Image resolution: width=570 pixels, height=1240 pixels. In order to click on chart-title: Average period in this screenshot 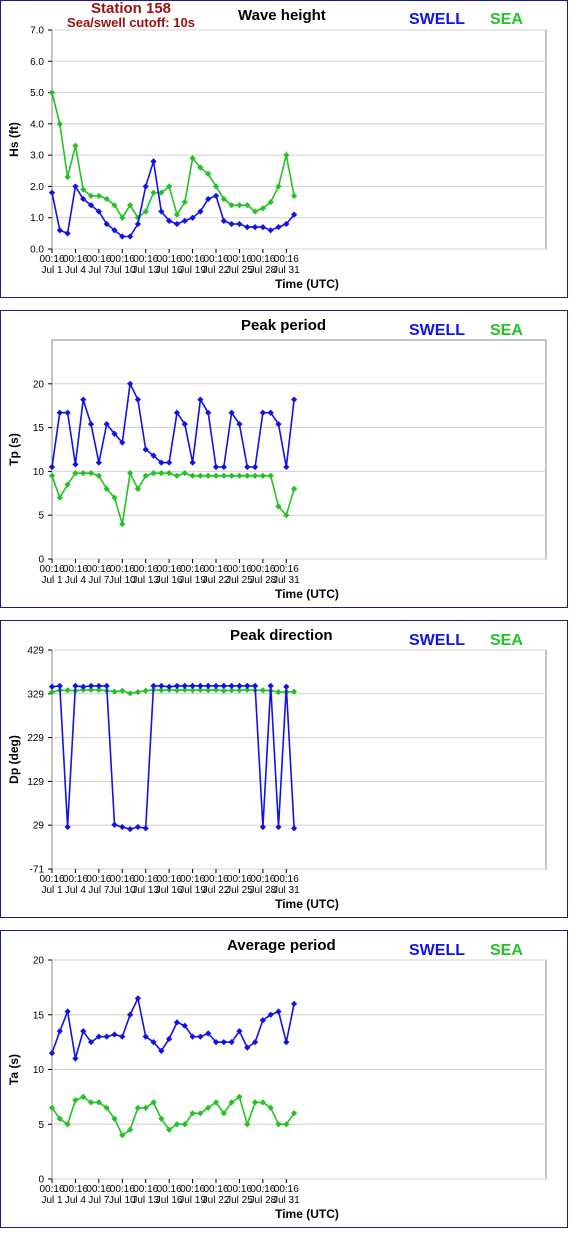, I will do `click(281, 945)`.